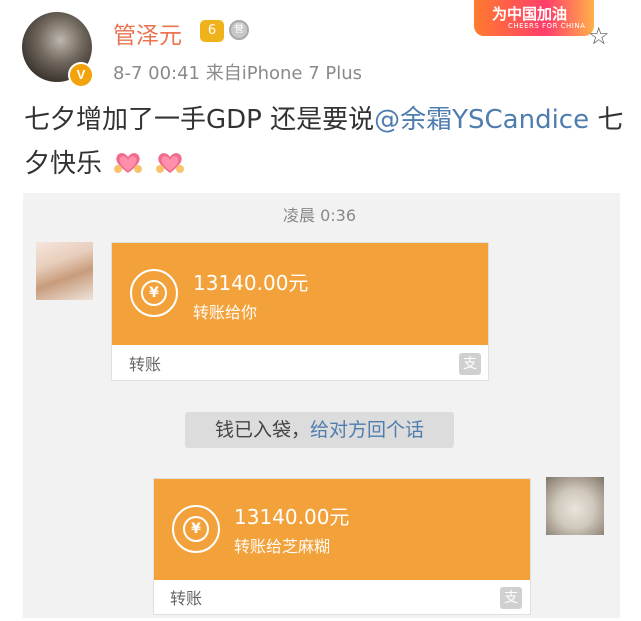 The image size is (641, 621). I want to click on banner-subtitle: CHEERS FOR CHINA, so click(547, 26).